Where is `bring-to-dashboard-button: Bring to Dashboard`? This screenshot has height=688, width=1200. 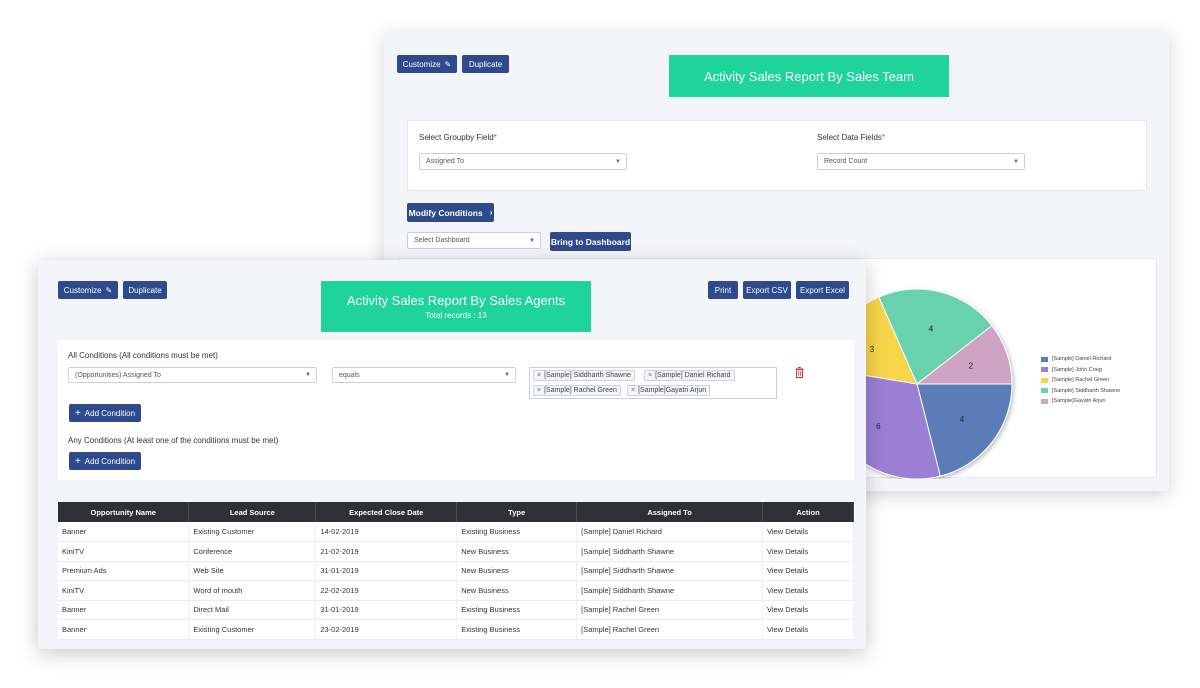 bring-to-dashboard-button: Bring to Dashboard is located at coordinates (590, 241).